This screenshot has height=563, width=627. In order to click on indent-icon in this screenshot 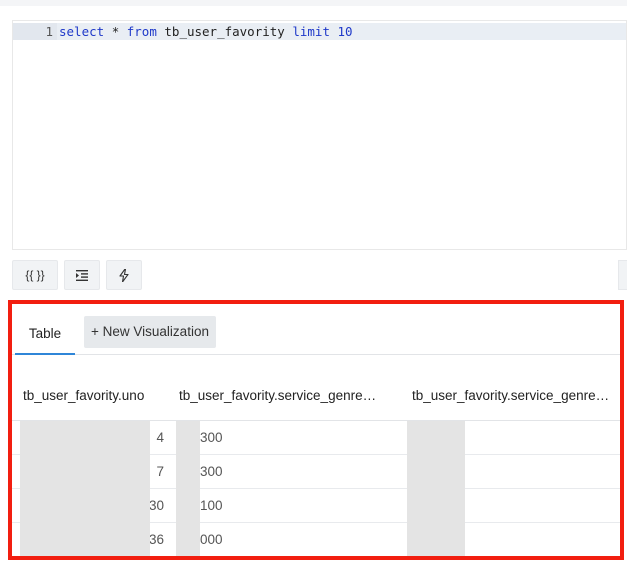, I will do `click(82, 275)`.